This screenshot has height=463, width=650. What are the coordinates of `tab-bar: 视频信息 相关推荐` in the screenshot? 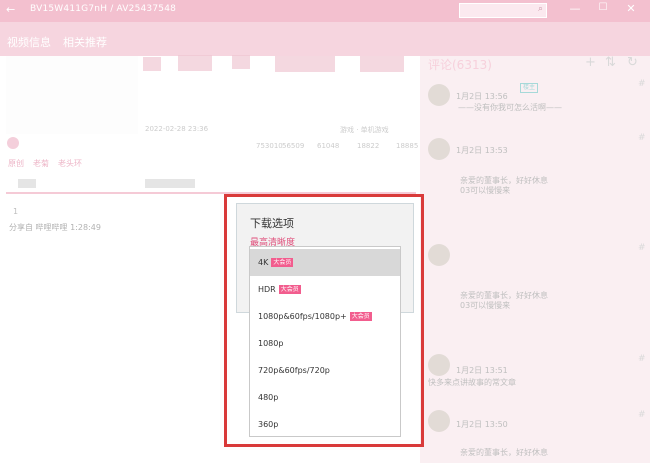 It's located at (325, 39).